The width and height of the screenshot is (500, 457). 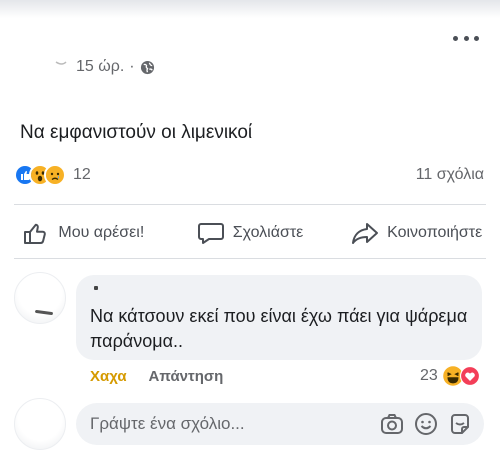 What do you see at coordinates (108, 376) in the screenshot?
I see `haha-reaction-link: Χαχα` at bounding box center [108, 376].